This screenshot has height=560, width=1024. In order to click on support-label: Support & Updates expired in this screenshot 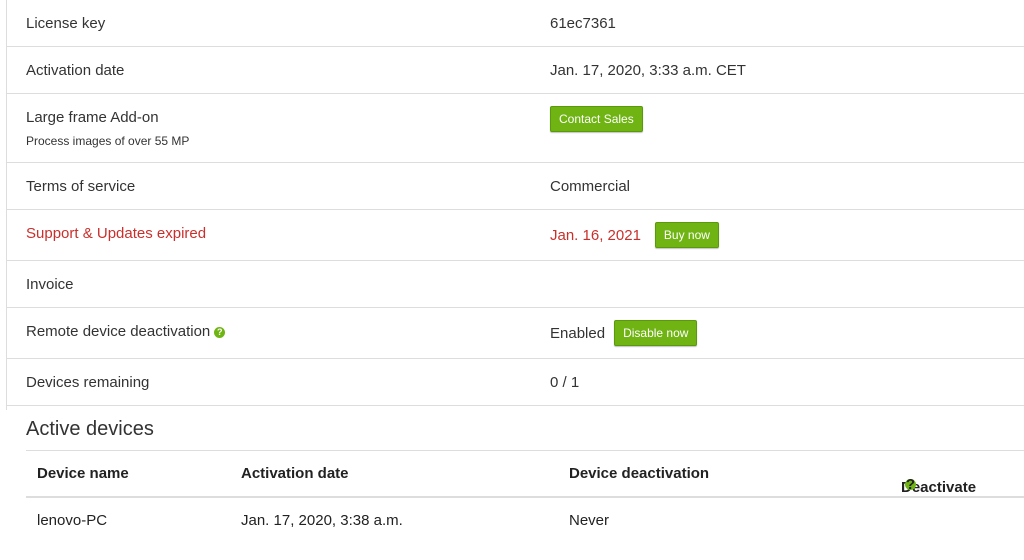, I will do `click(116, 233)`.